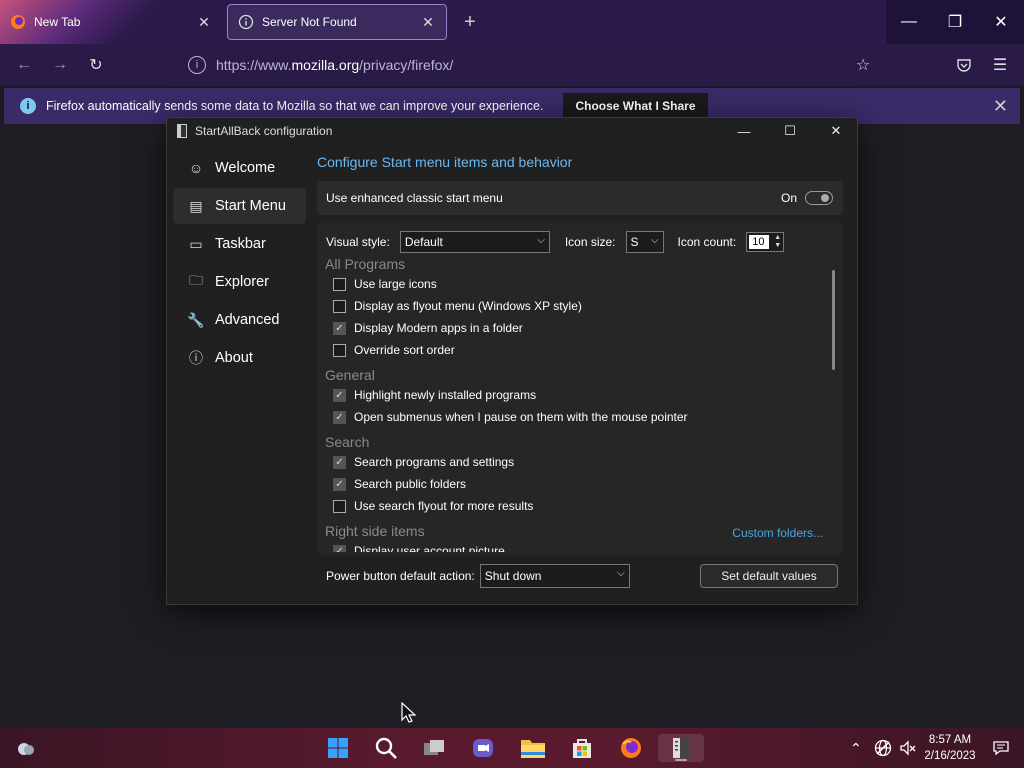 The image size is (1024, 768). What do you see at coordinates (445, 162) in the screenshot?
I see `panel-heading: Configure Start menu items and behavior` at bounding box center [445, 162].